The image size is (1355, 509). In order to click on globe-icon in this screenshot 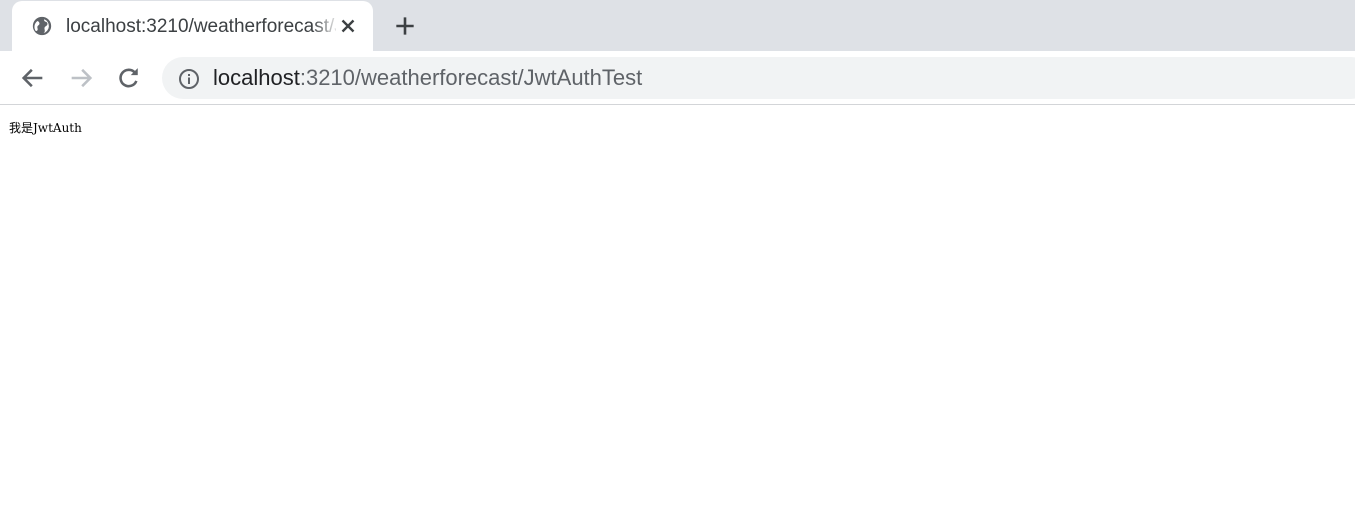, I will do `click(42, 26)`.